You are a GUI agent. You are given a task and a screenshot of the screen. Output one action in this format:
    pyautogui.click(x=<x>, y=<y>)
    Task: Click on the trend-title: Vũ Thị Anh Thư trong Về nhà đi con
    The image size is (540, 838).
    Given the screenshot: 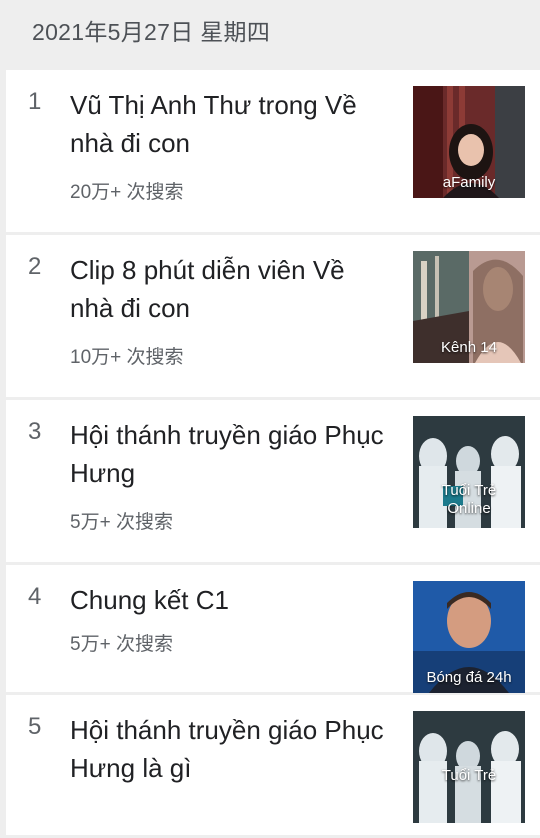 What is the action you would take?
    pyautogui.click(x=231, y=124)
    